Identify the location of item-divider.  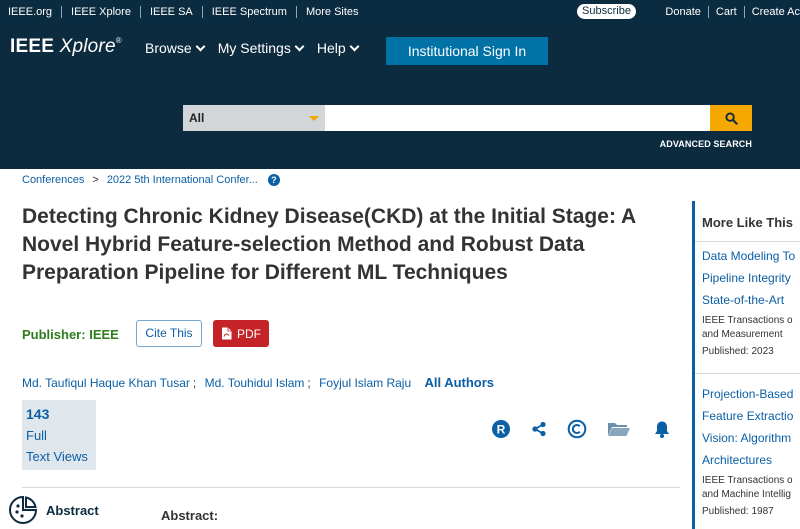
(747, 373).